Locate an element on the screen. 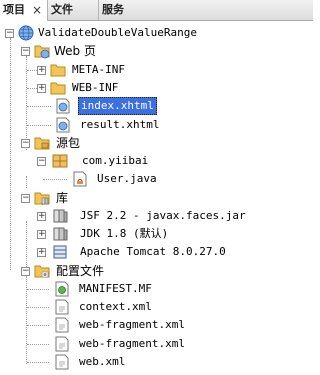 This screenshot has width=320, height=375. context-xml-label: context.xml is located at coordinates (115, 306).